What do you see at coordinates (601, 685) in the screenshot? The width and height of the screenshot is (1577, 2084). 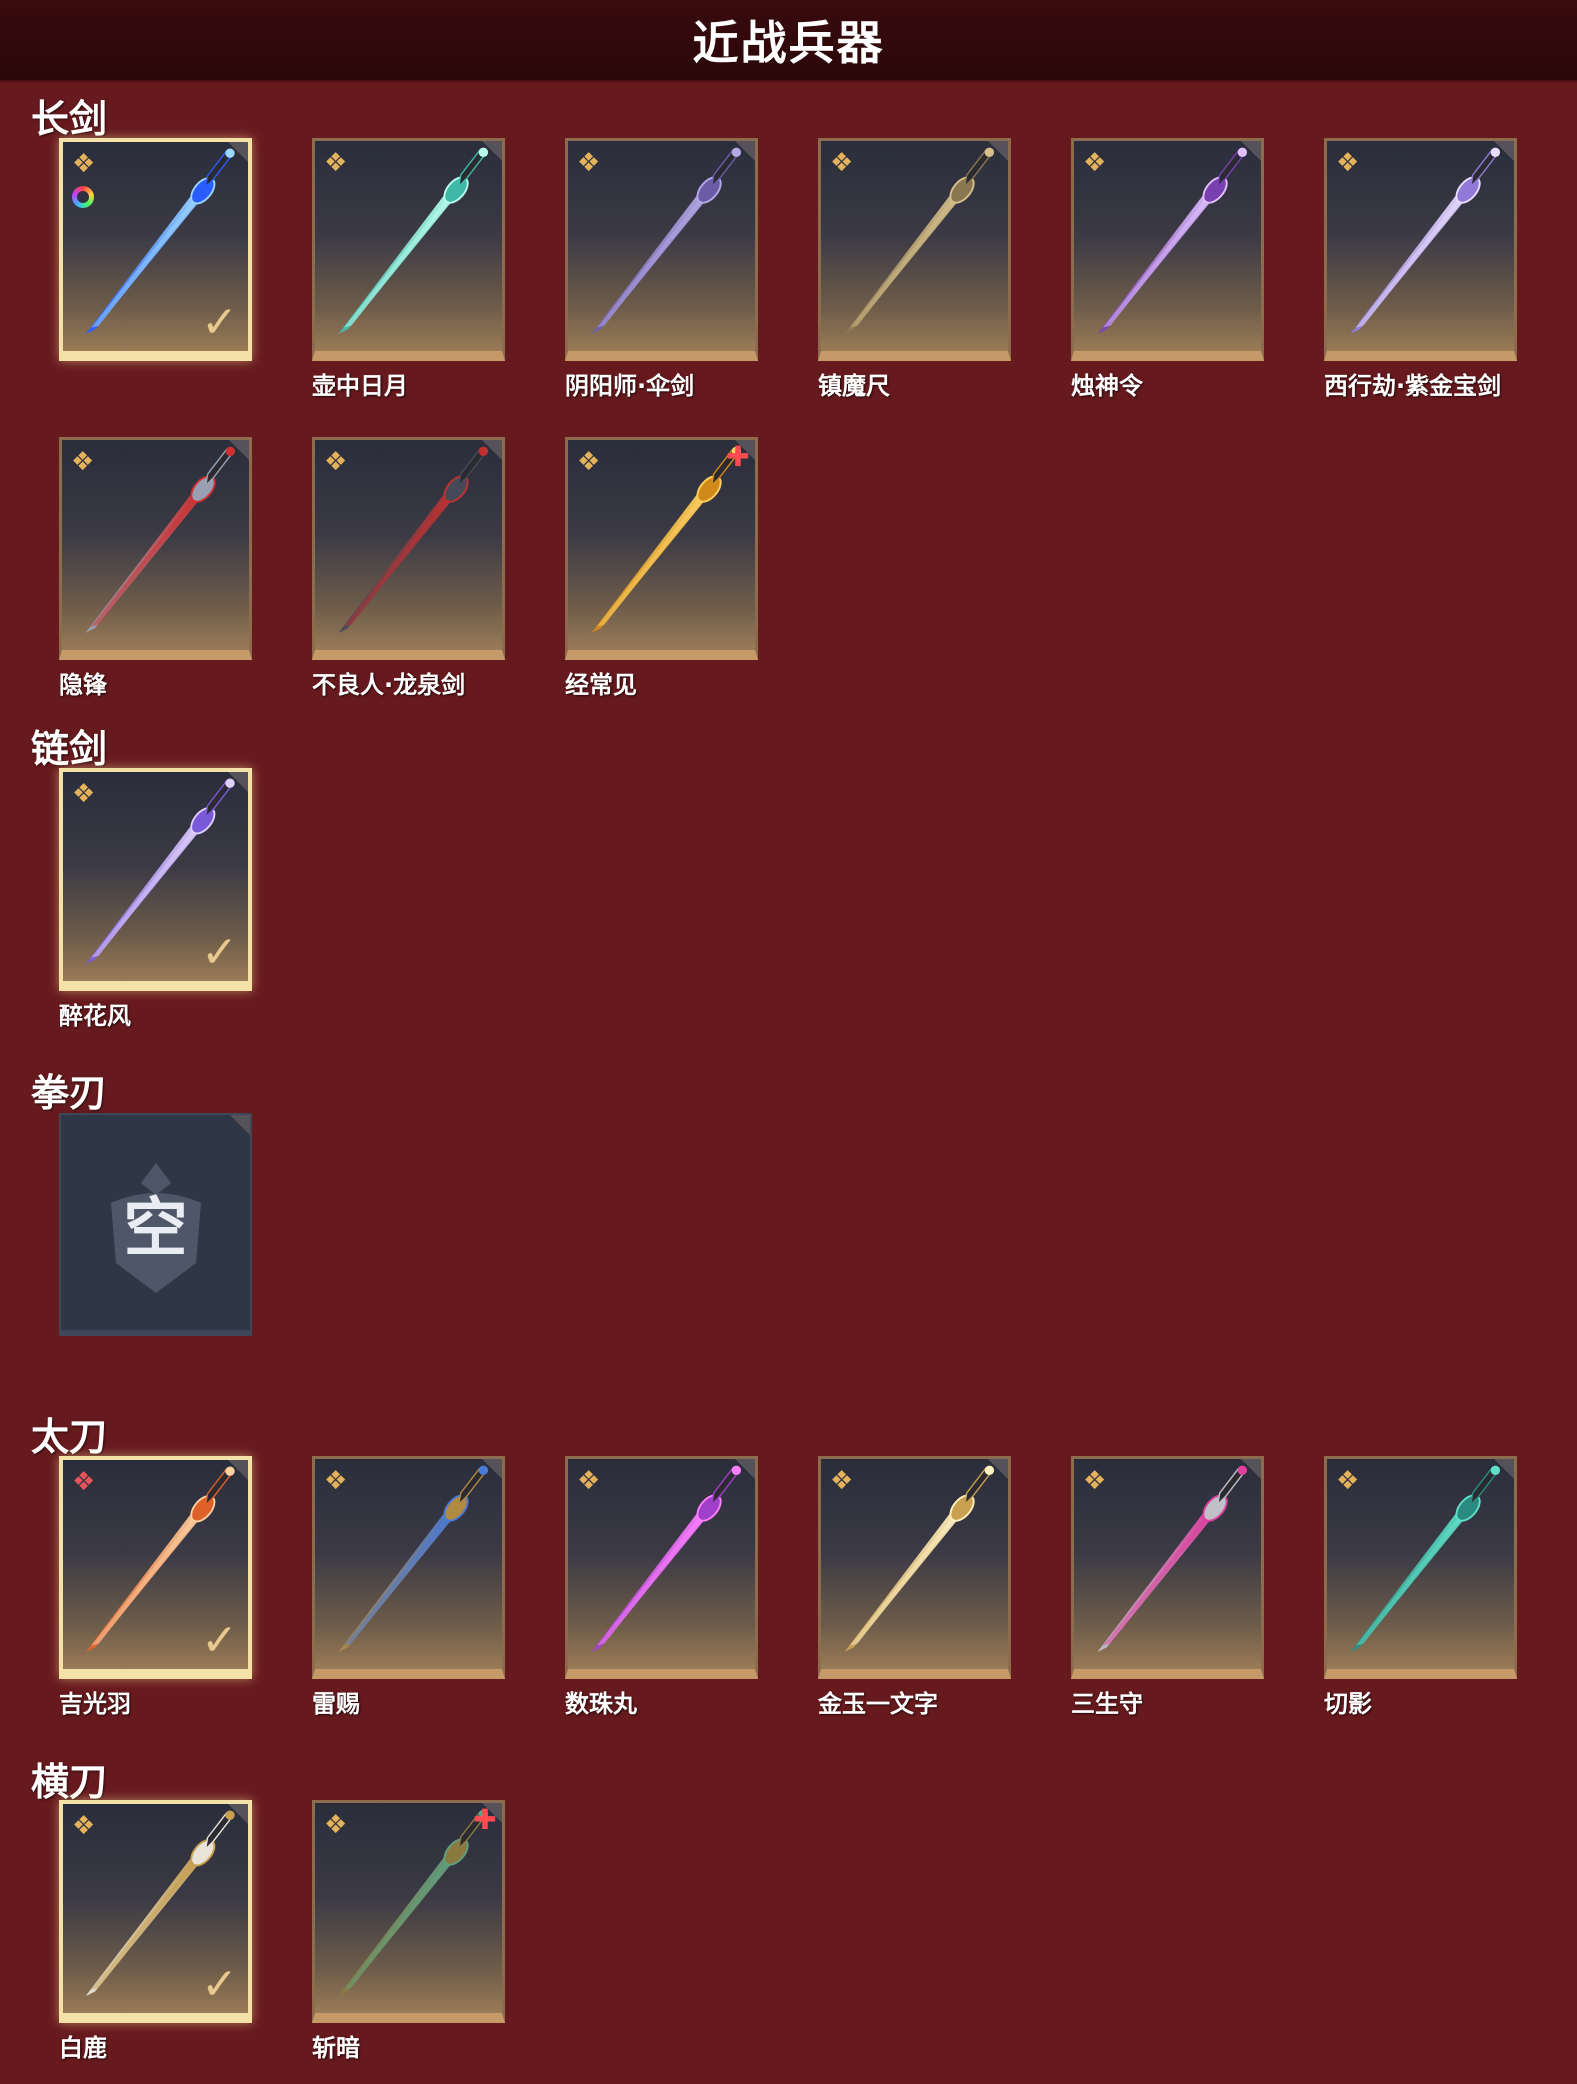 I see `weapon-name: 经常见` at bounding box center [601, 685].